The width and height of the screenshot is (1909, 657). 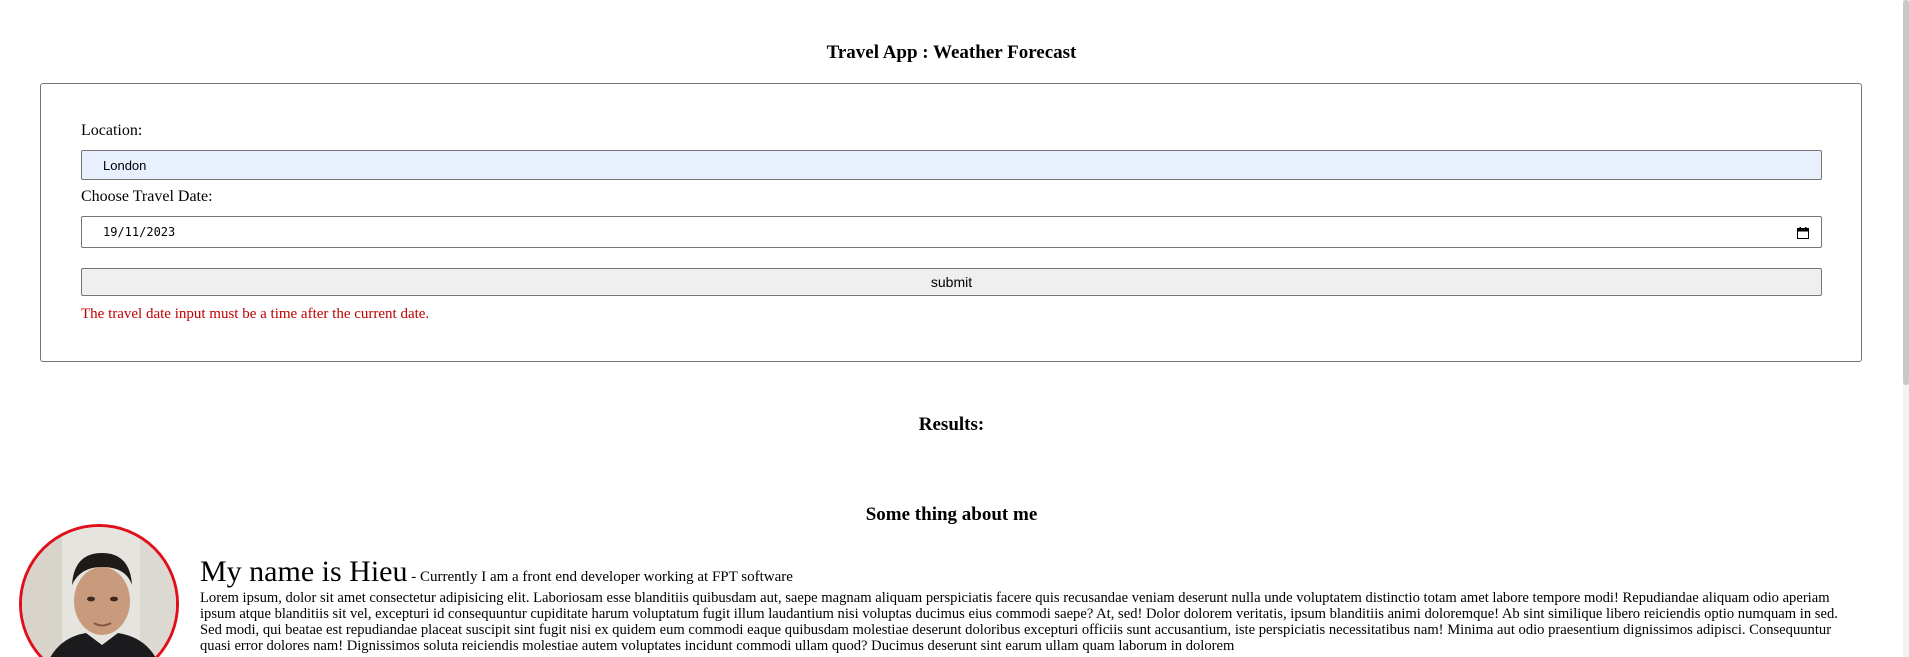 What do you see at coordinates (139, 232) in the screenshot?
I see `travel-date-value: 19/11/2023` at bounding box center [139, 232].